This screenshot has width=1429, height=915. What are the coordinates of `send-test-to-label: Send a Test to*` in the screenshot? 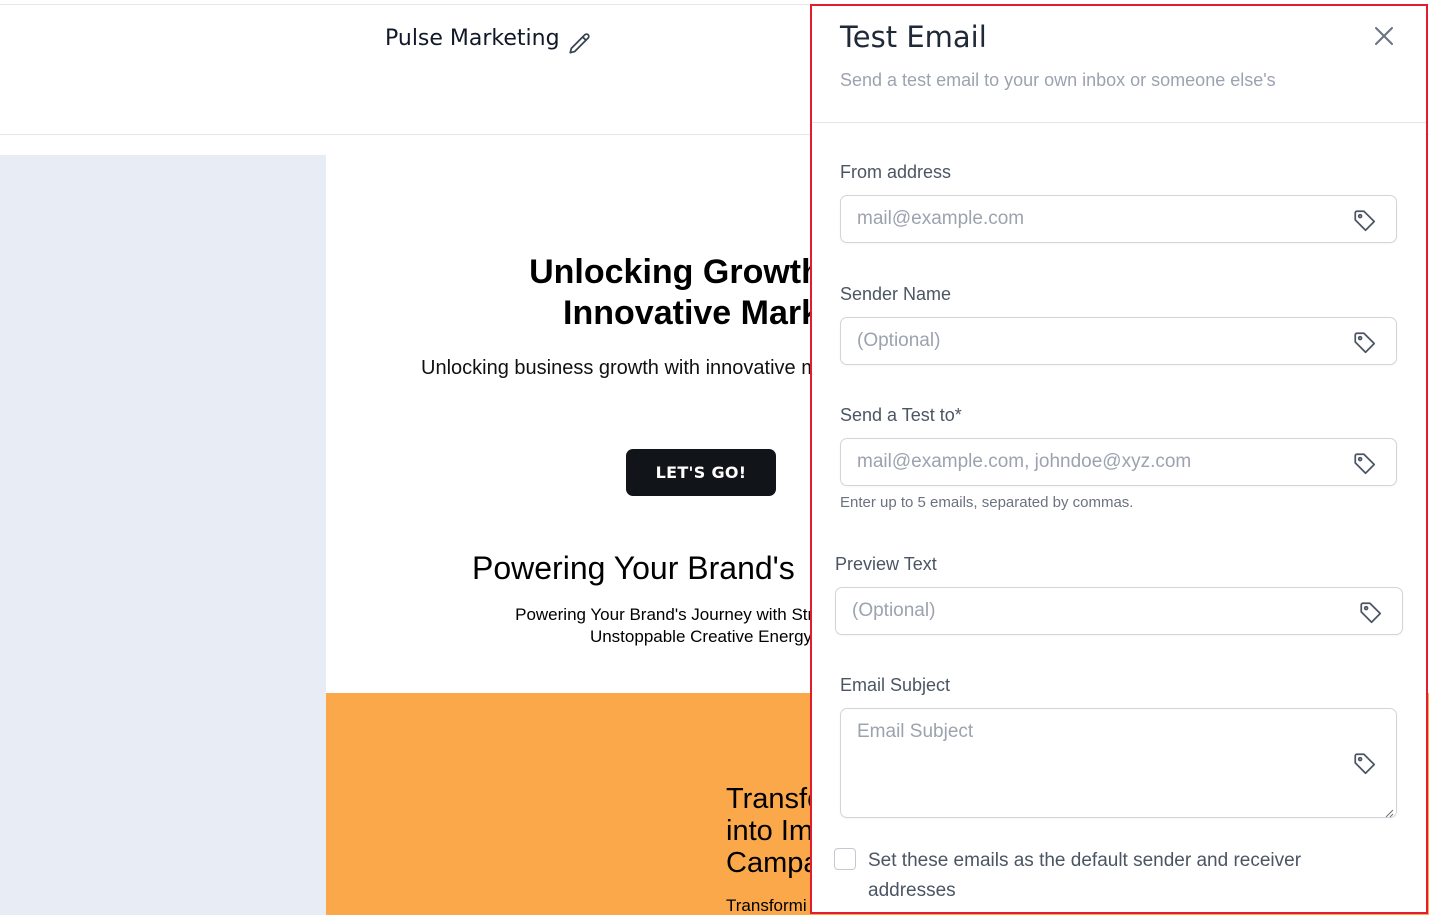 It's located at (901, 415).